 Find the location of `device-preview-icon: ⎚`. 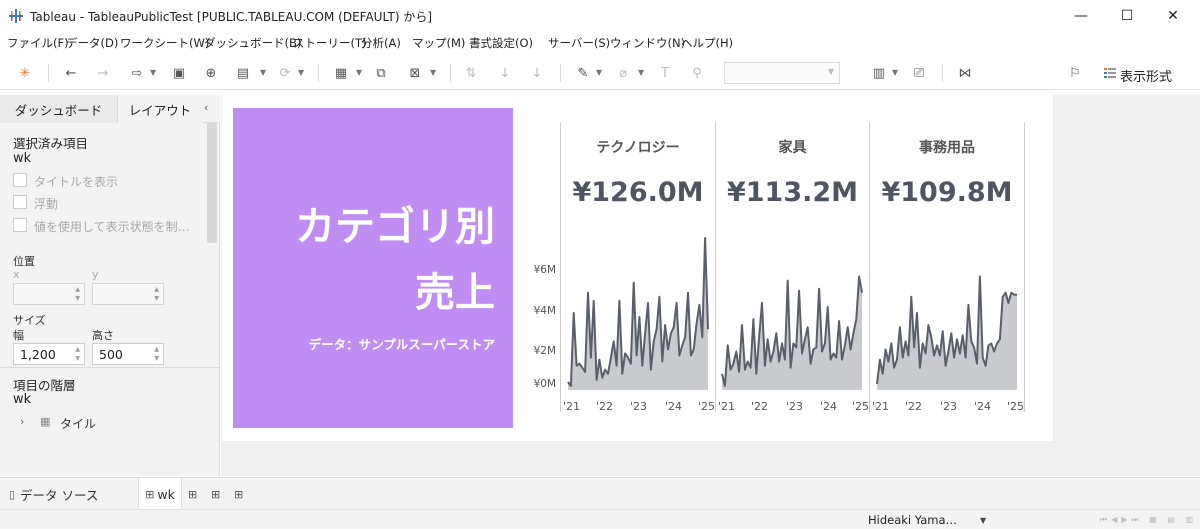

device-preview-icon: ⎚ is located at coordinates (919, 73).